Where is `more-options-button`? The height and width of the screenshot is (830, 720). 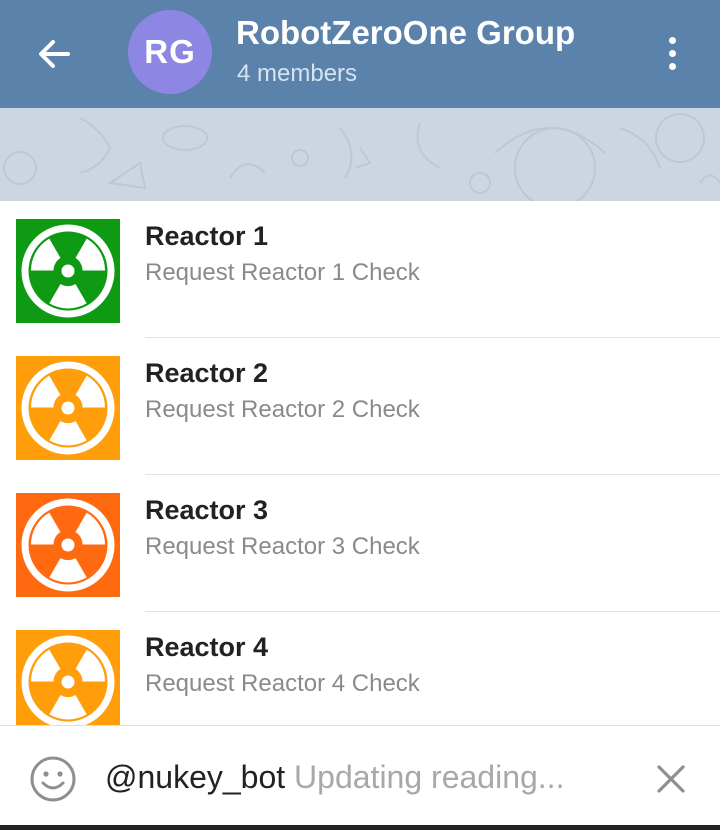 more-options-button is located at coordinates (672, 53).